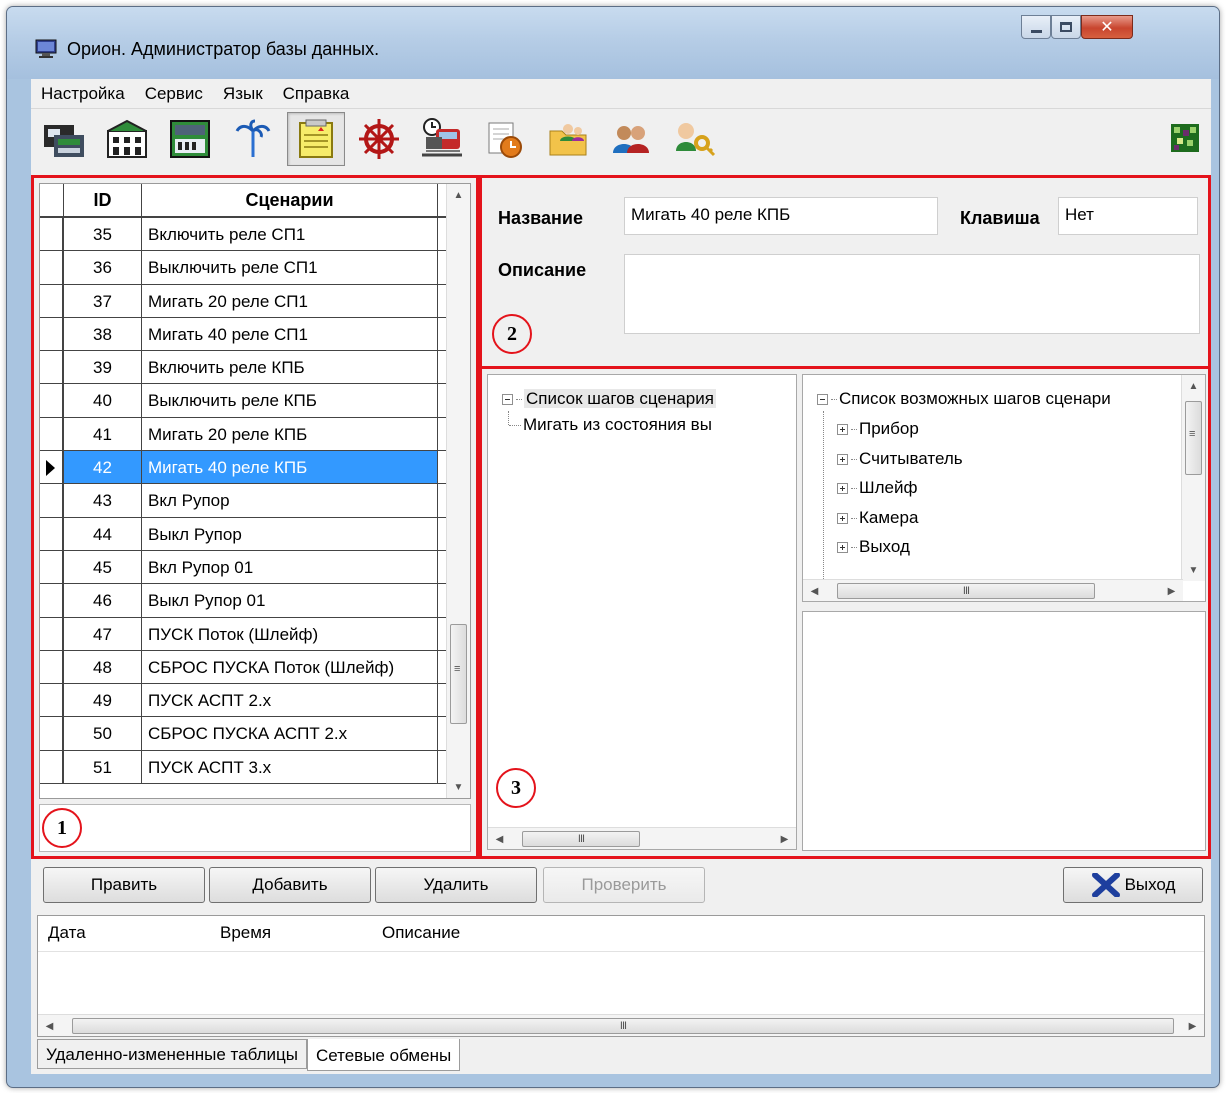  What do you see at coordinates (103, 200) in the screenshot?
I see `column-header-id: ID` at bounding box center [103, 200].